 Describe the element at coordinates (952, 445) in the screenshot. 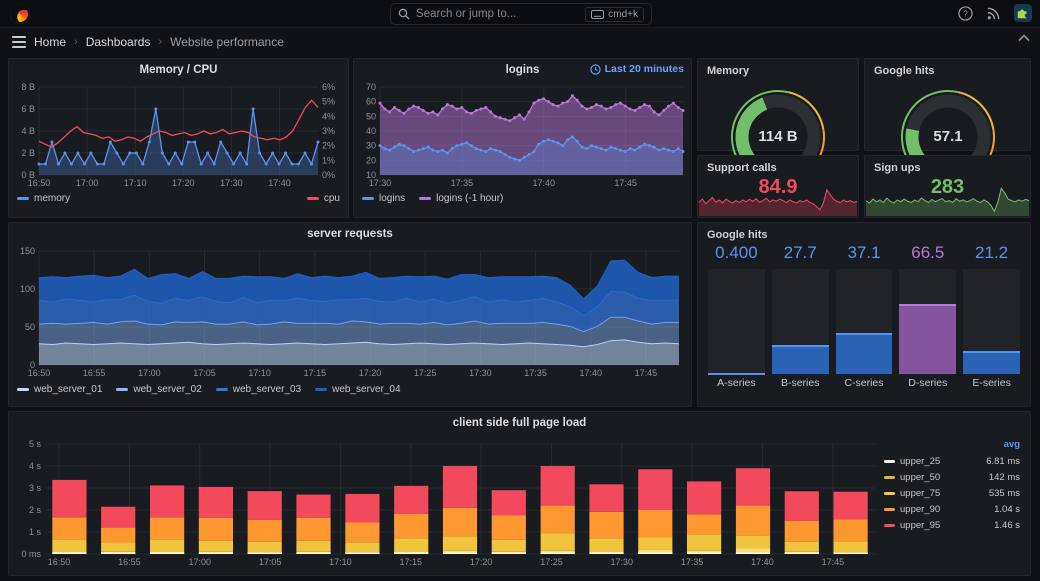

I see `legend-avg-header: avg` at that location.